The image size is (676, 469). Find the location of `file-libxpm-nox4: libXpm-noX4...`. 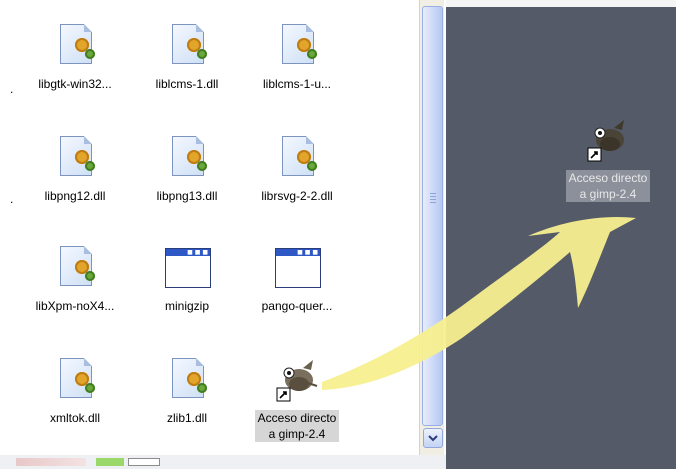

file-libxpm-nox4: libXpm-noX4... is located at coordinates (75, 289).